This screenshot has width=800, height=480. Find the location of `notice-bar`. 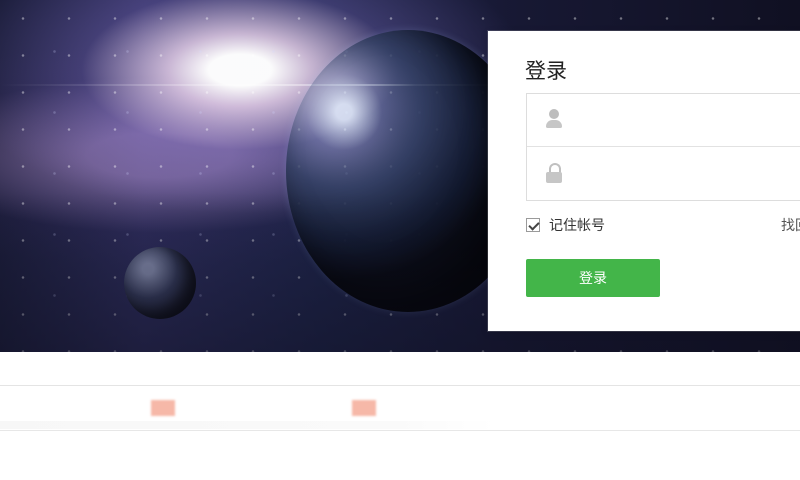

notice-bar is located at coordinates (400, 408).